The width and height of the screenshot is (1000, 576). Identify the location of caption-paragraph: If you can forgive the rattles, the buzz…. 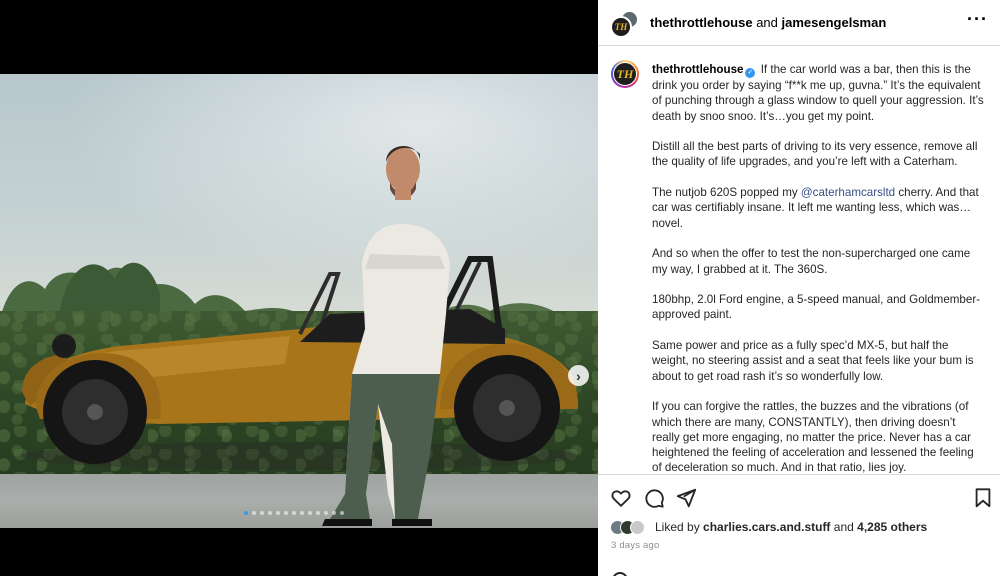
(813, 436).